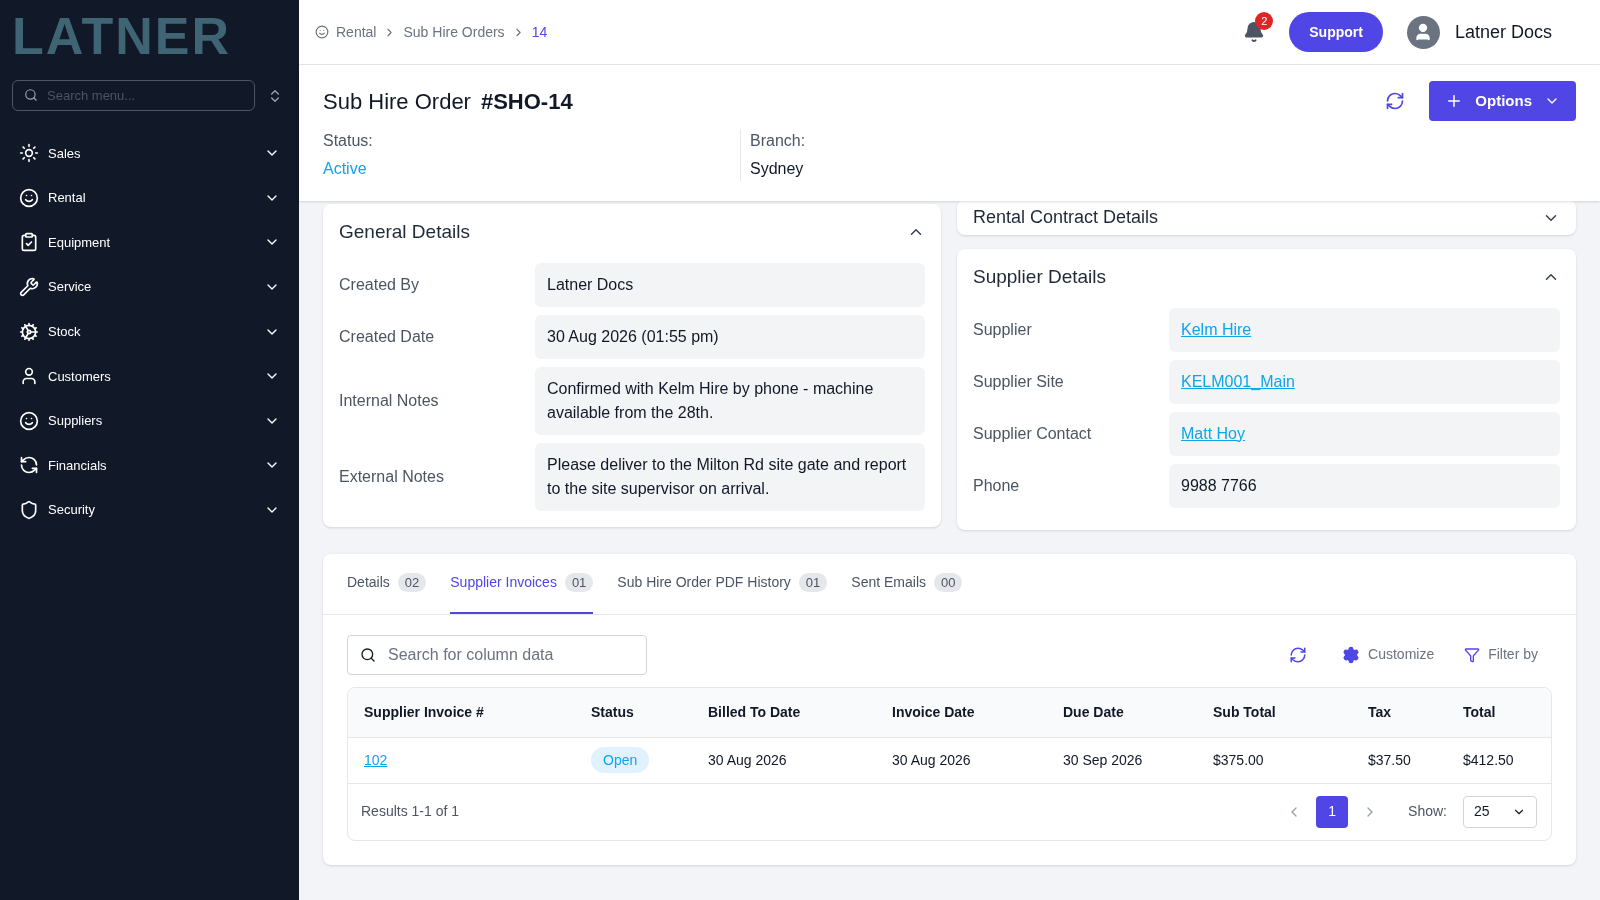  Describe the element at coordinates (497, 654) in the screenshot. I see `table-search-field: Search for column data` at that location.